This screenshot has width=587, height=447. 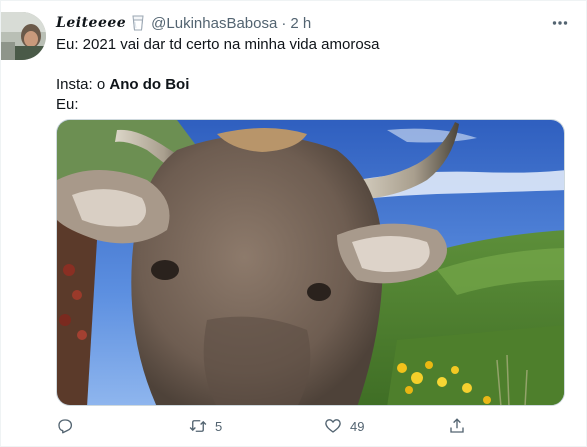 I want to click on more-options-button, so click(x=560, y=23).